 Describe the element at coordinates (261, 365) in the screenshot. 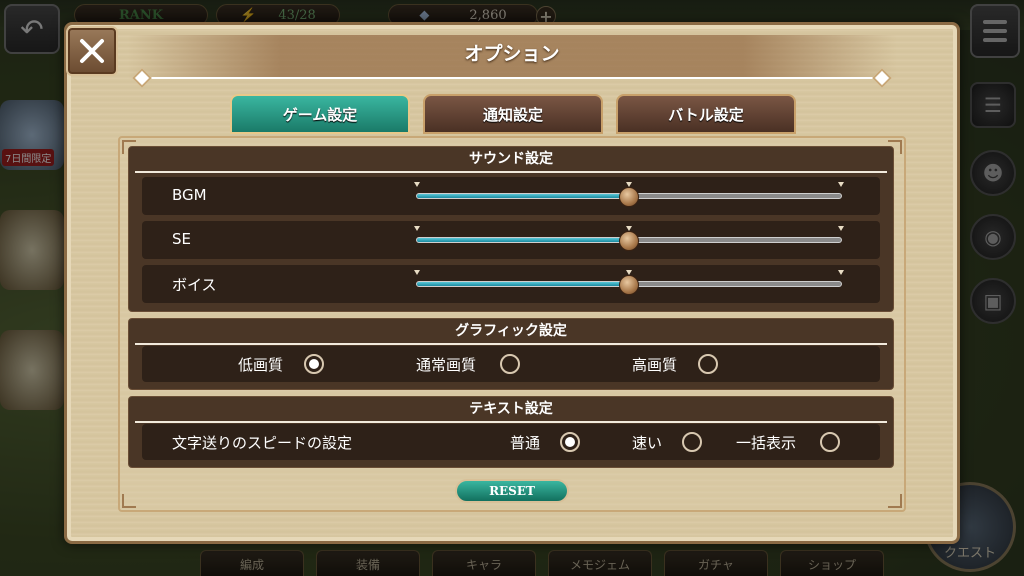

I see `low-quality-label: 低画質` at that location.